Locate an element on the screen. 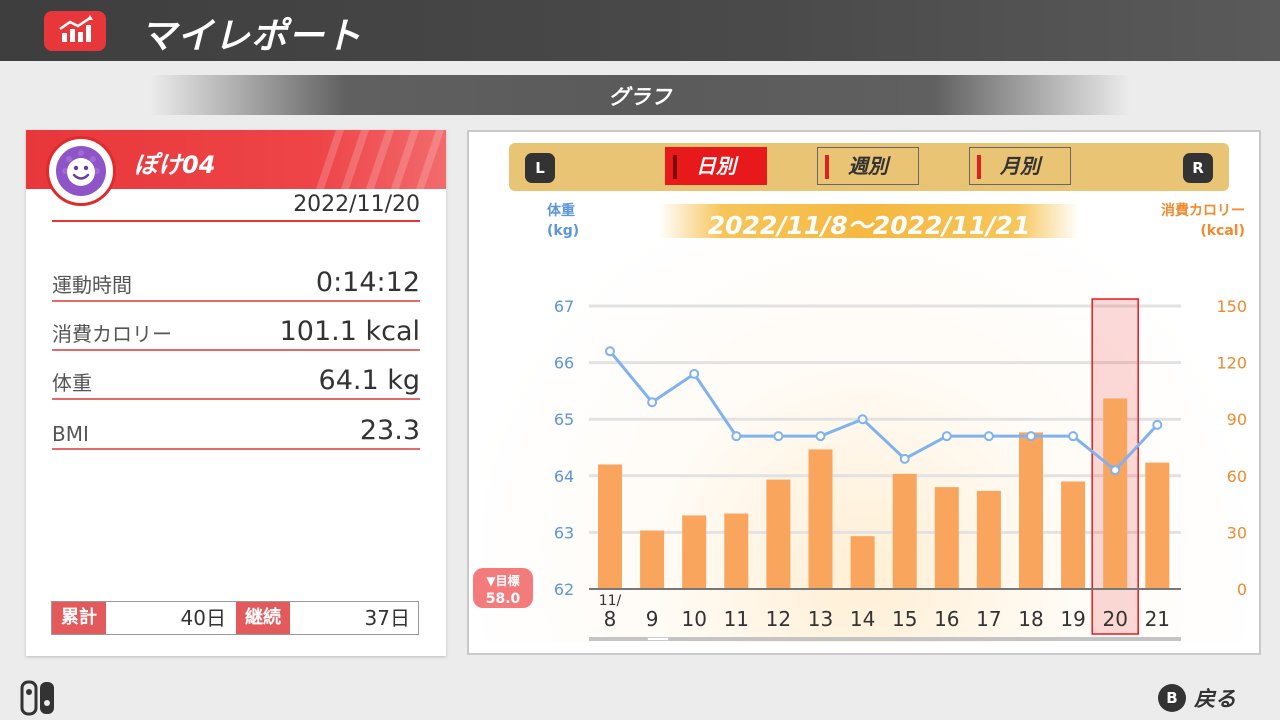 The width and height of the screenshot is (1280, 720). section-title: グラフ is located at coordinates (640, 97).